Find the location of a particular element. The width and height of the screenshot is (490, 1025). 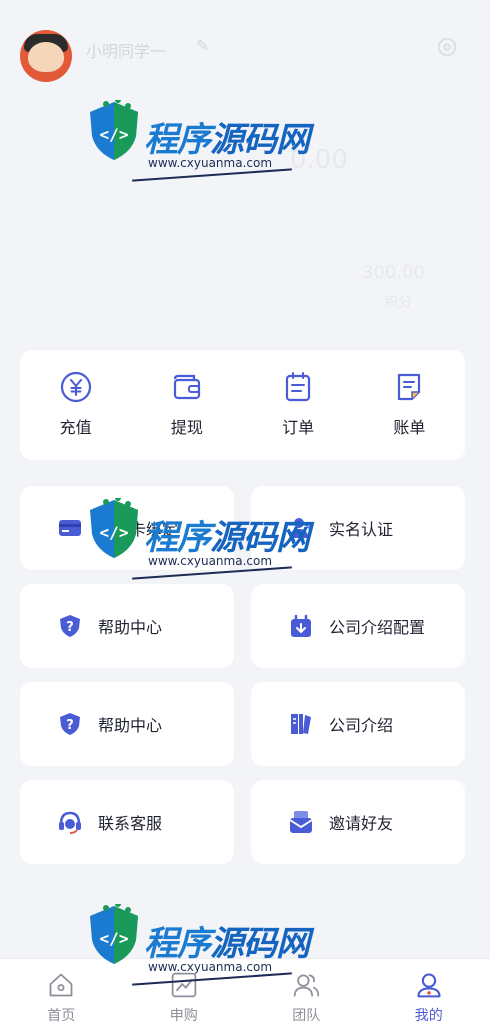

tab-home-label: 首页 is located at coordinates (61, 1016).